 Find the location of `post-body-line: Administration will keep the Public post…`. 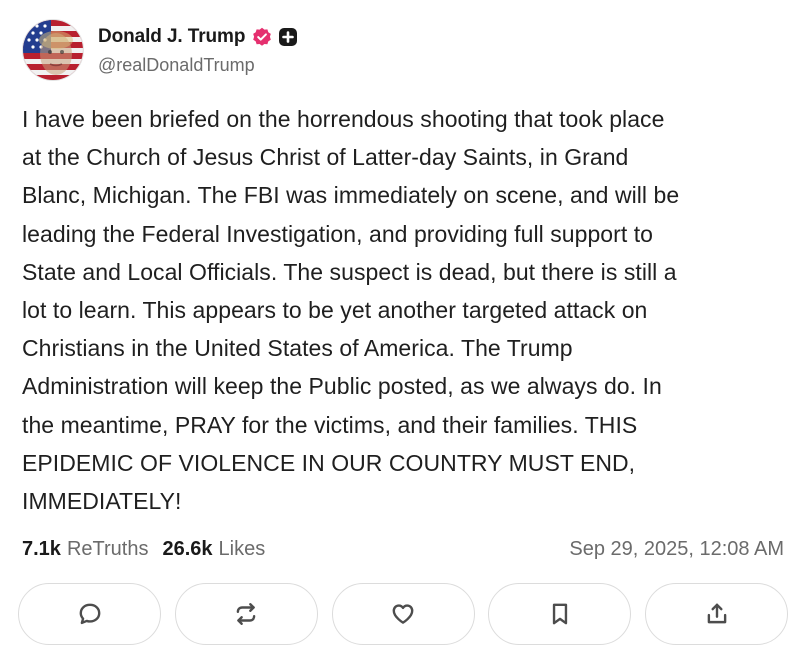

post-body-line: Administration will keep the Public post… is located at coordinates (342, 386).